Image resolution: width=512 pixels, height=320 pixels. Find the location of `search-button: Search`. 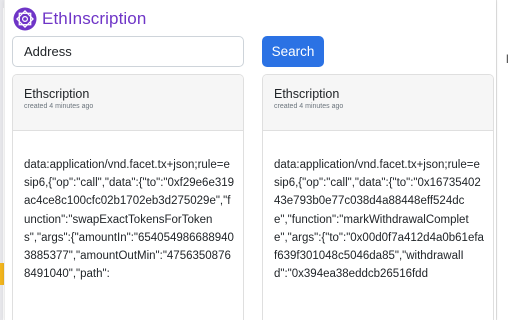

search-button: Search is located at coordinates (293, 51).